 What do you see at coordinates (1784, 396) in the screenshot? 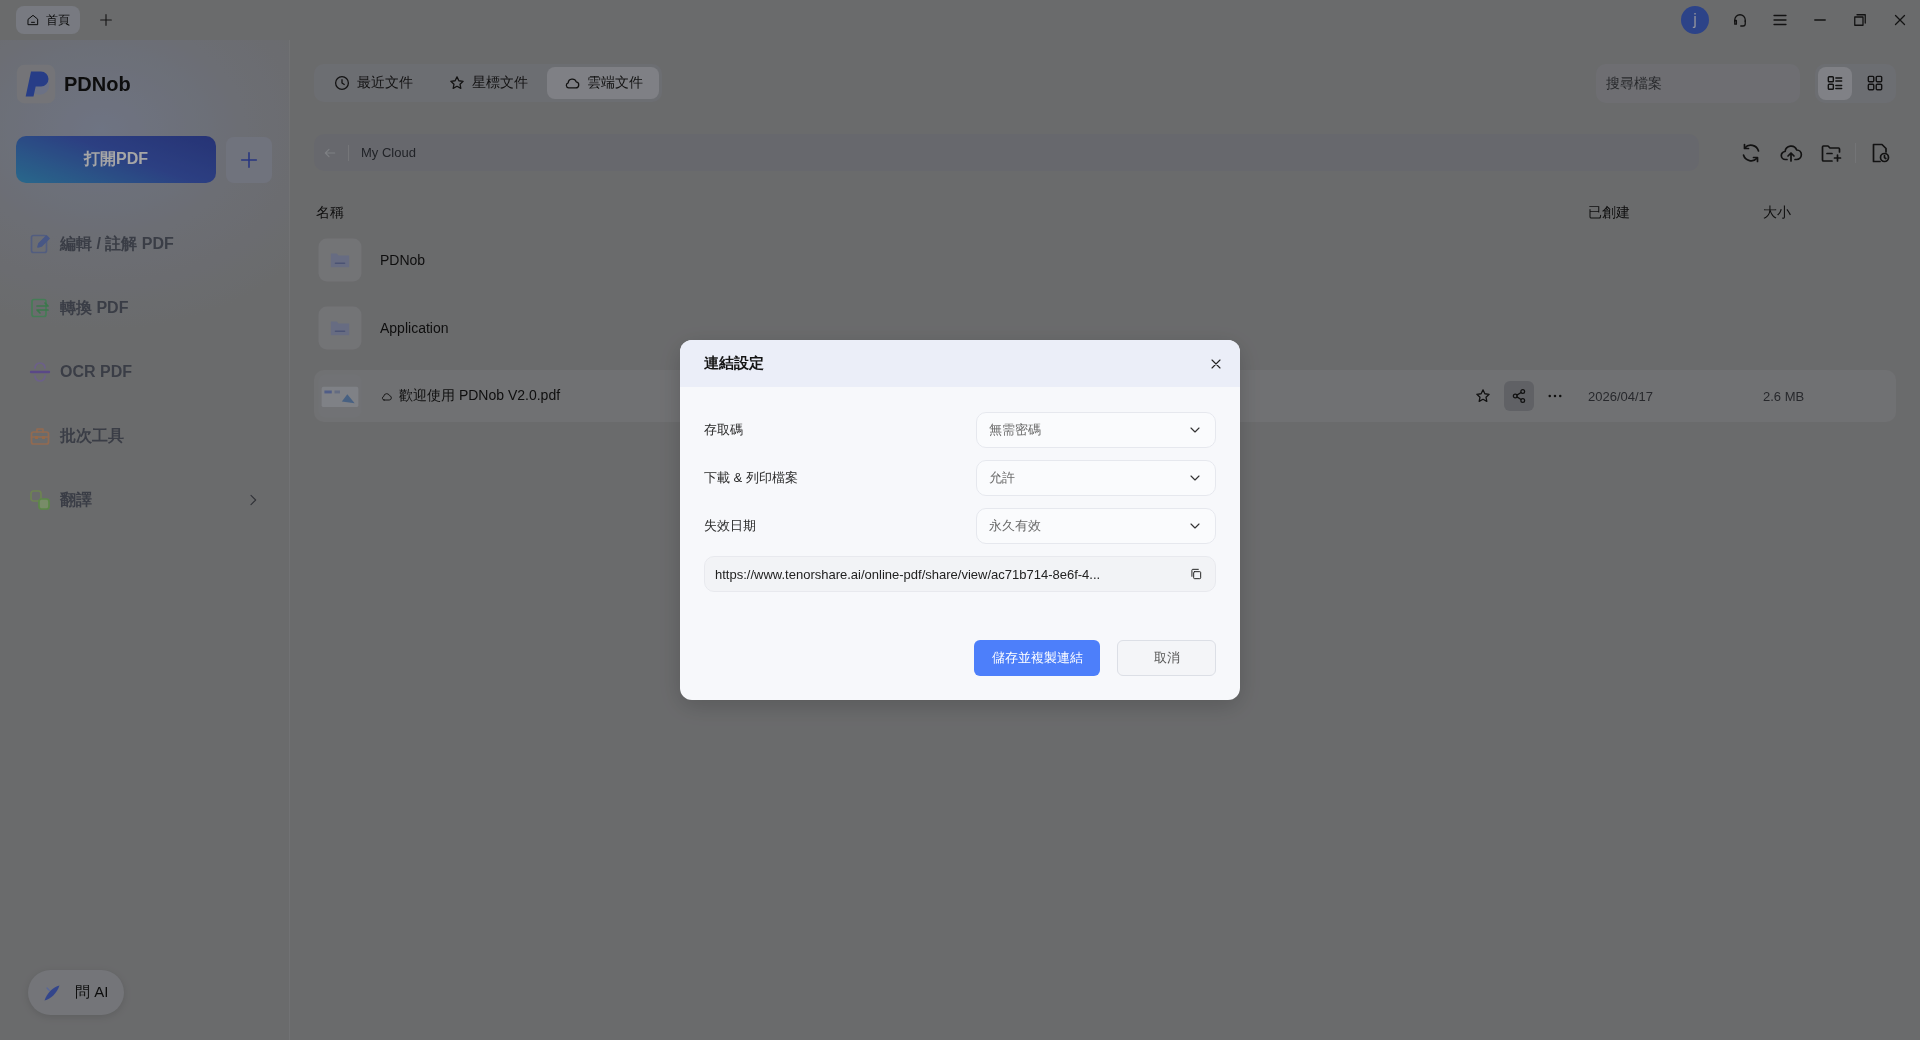
I see `file-size: 2.6 MB` at bounding box center [1784, 396].